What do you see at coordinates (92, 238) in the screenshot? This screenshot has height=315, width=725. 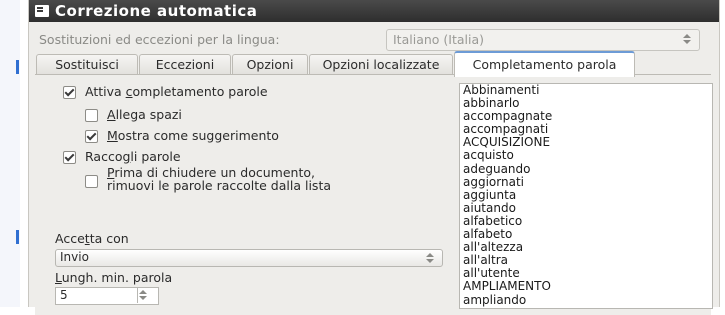 I see `accept-with-label: Accetta con` at bounding box center [92, 238].